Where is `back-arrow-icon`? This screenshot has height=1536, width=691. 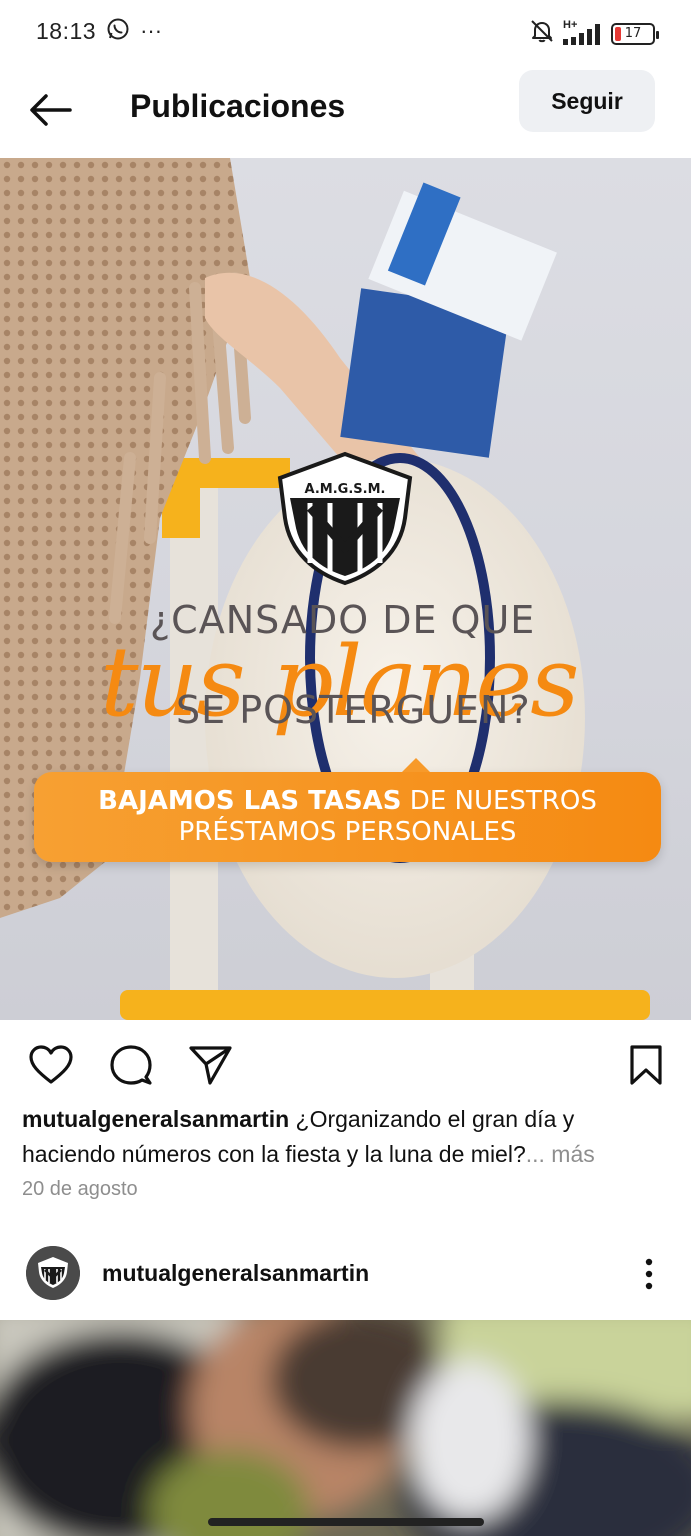 back-arrow-icon is located at coordinates (51, 110).